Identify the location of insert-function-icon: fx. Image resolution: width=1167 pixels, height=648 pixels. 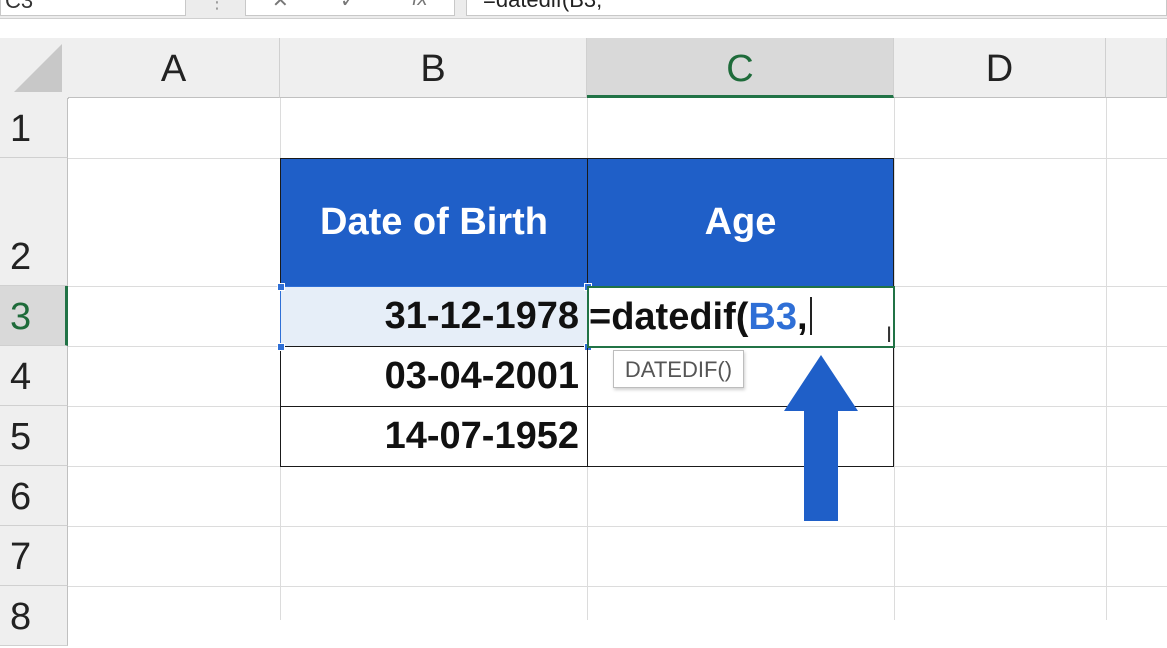
(420, 5).